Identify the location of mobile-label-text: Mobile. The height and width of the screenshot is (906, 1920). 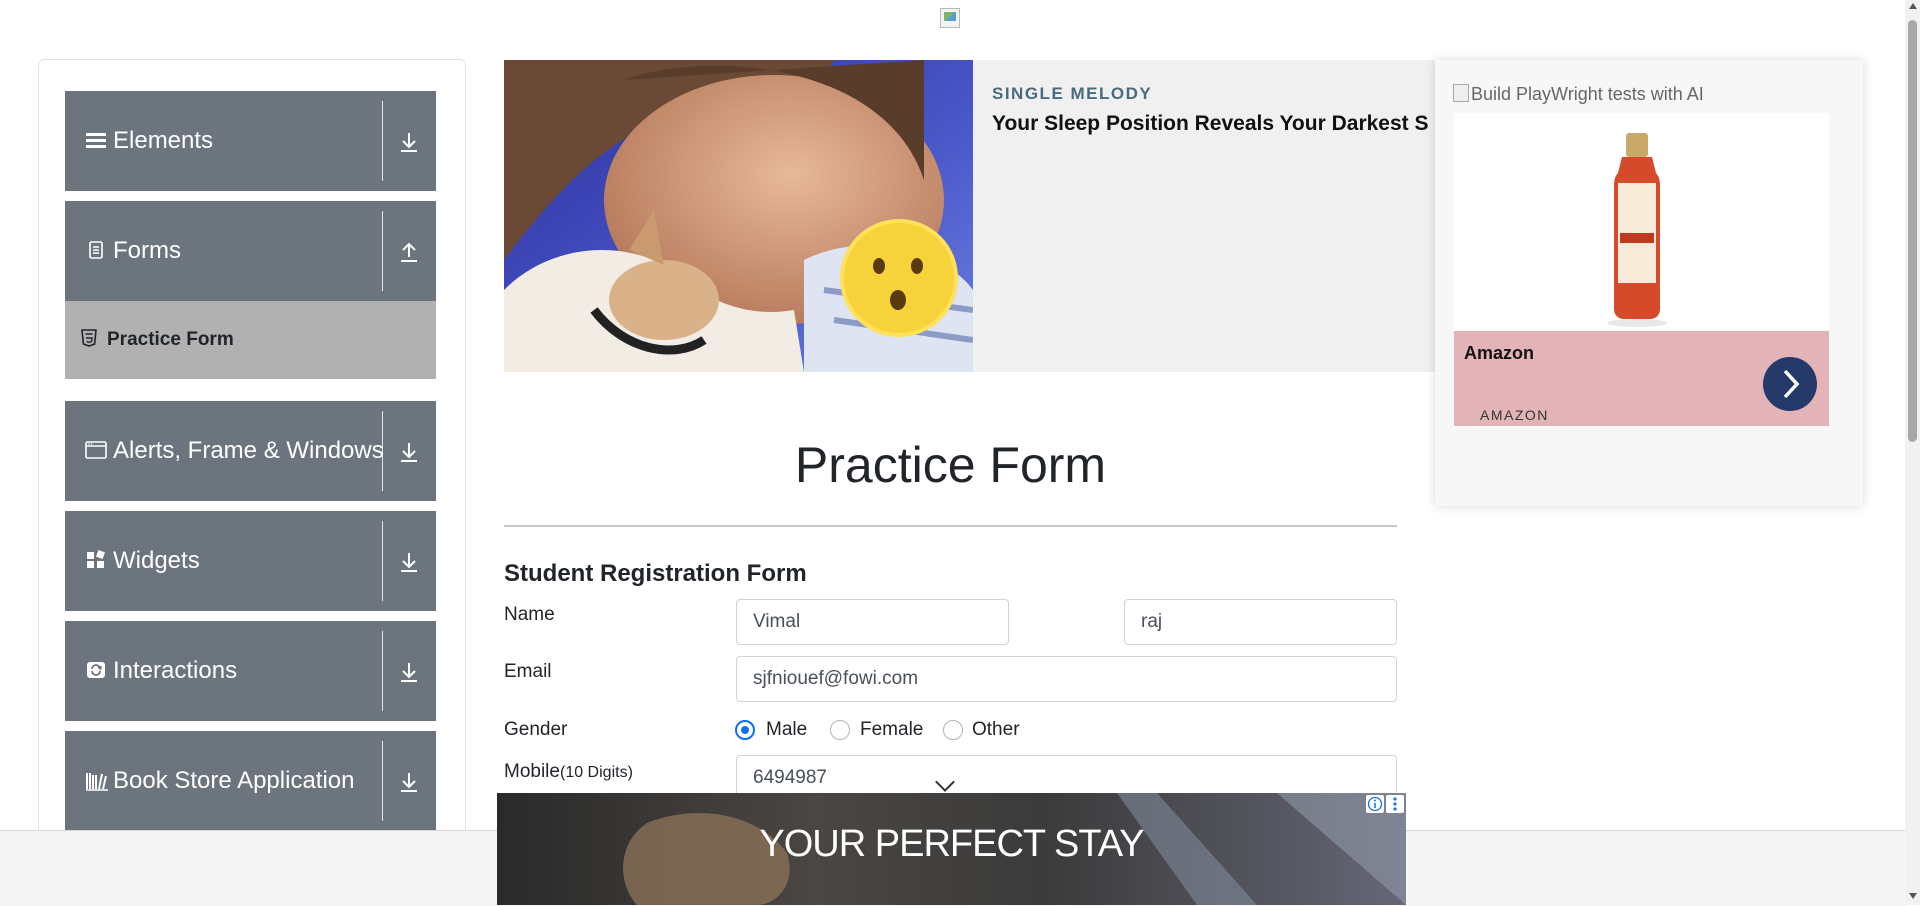
(532, 771).